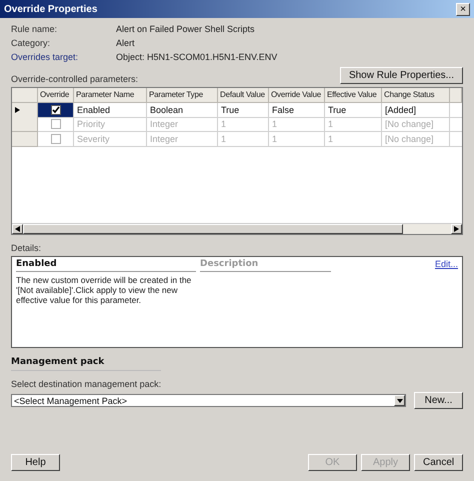  I want to click on column-header: Default Value, so click(243, 95).